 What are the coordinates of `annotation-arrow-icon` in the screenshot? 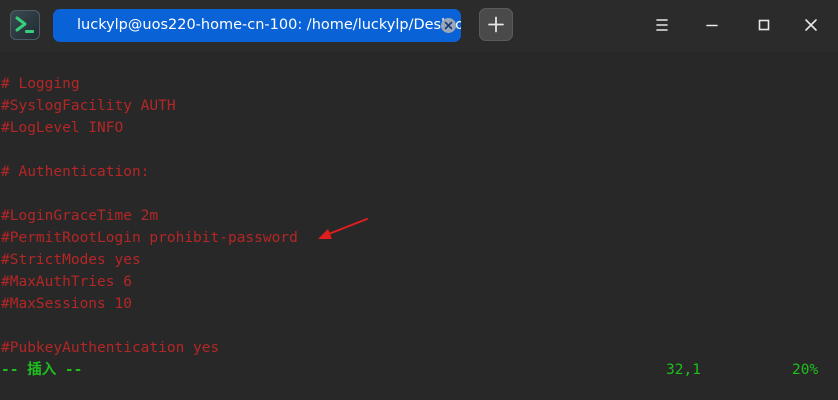 It's located at (343, 228).